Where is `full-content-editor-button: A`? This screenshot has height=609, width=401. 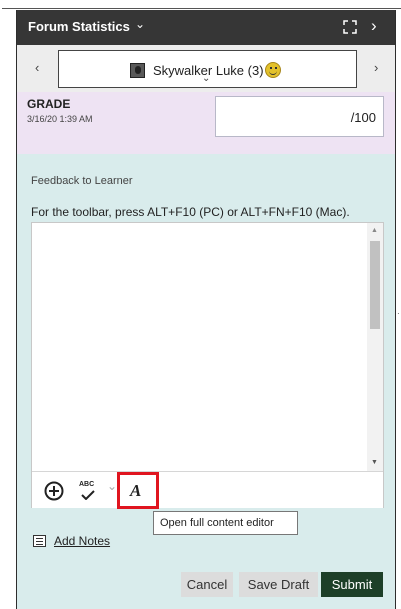
full-content-editor-button: A is located at coordinates (138, 490).